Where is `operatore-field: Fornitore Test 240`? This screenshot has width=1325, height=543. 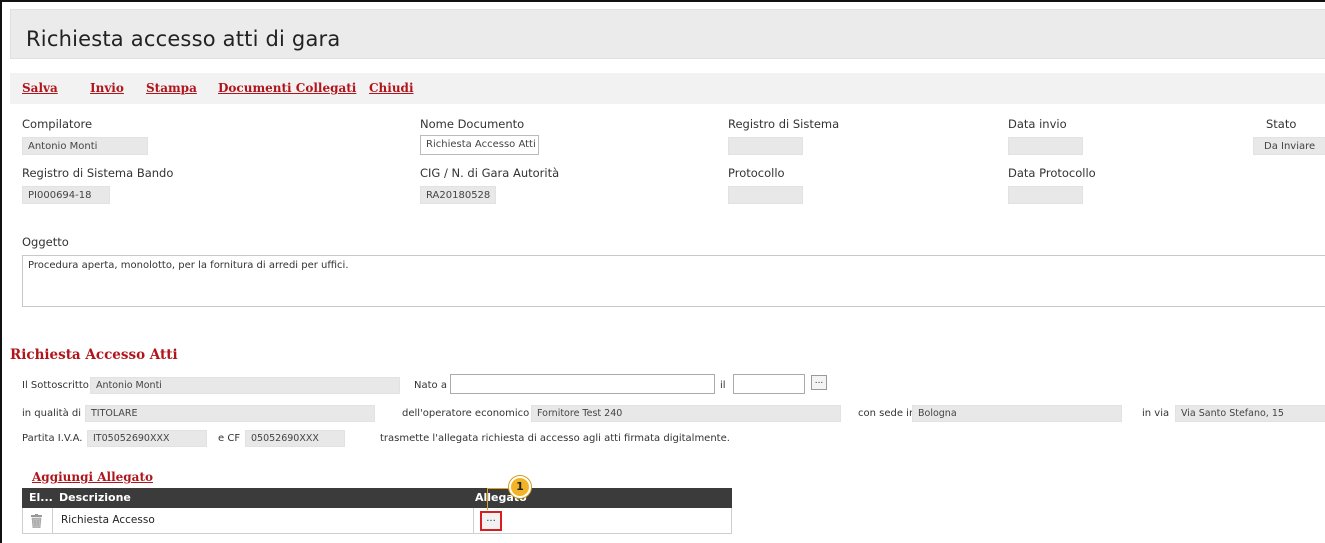
operatore-field: Fornitore Test 240 is located at coordinates (686, 413).